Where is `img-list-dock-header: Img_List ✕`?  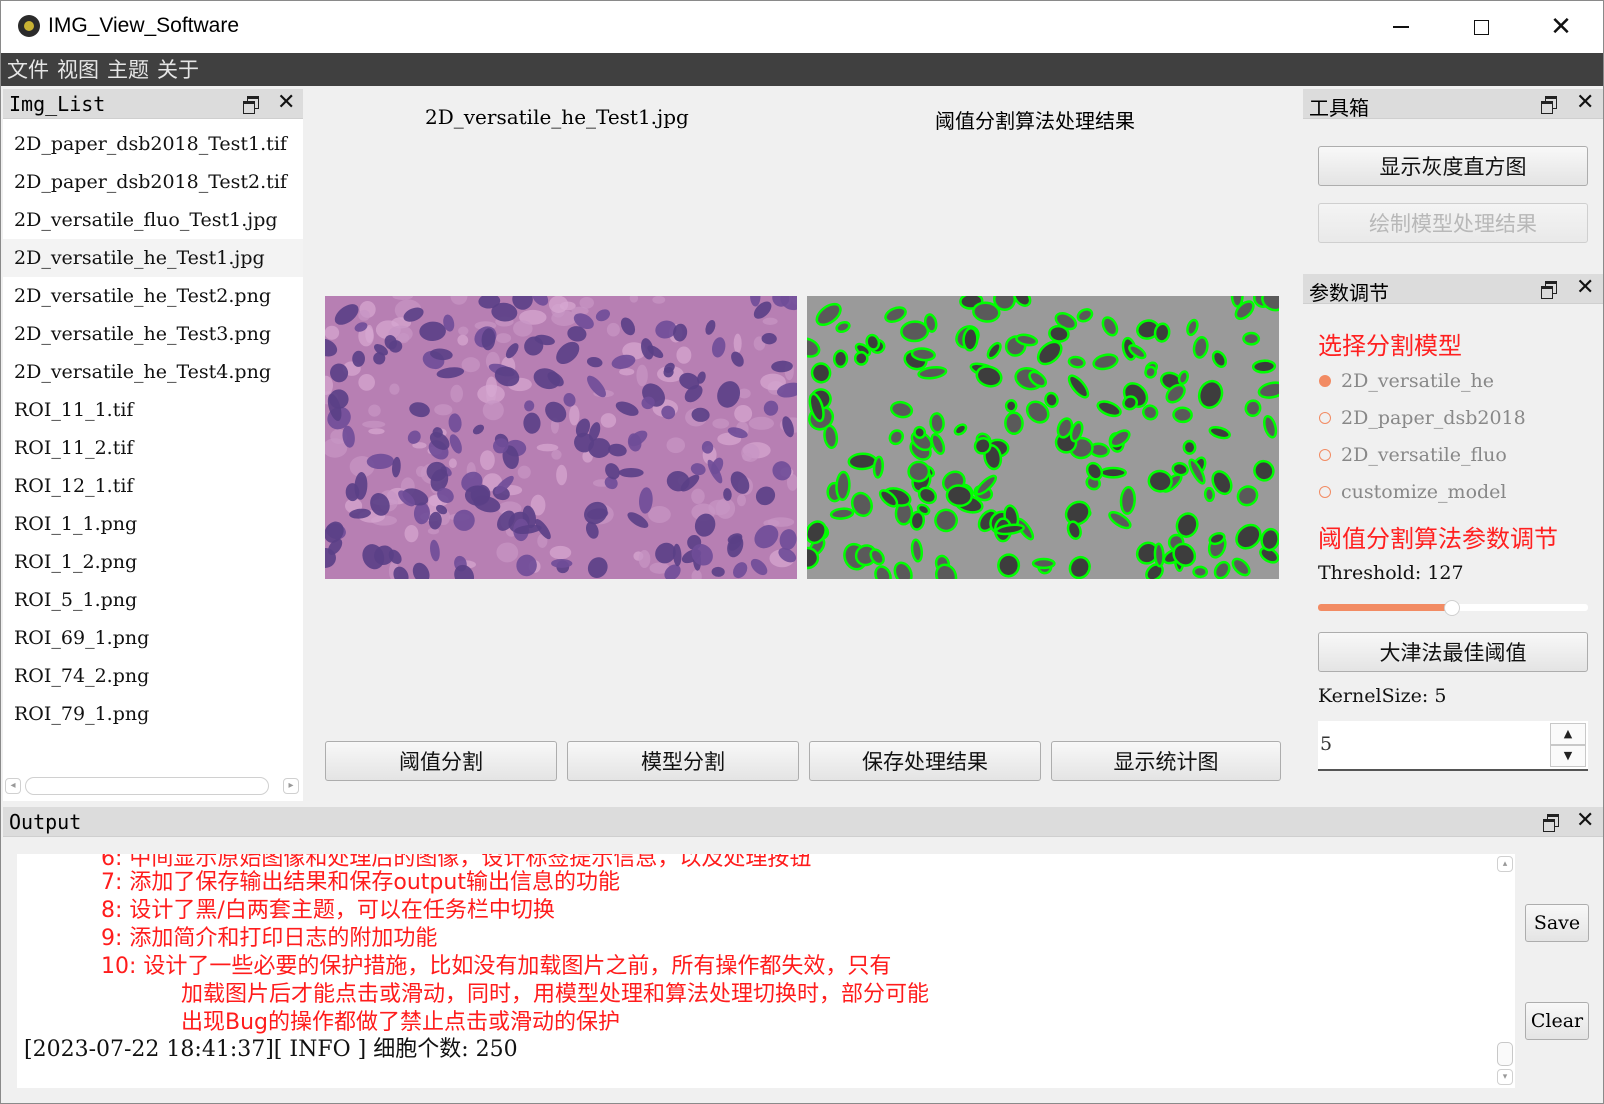 img-list-dock-header: Img_List ✕ is located at coordinates (153, 104).